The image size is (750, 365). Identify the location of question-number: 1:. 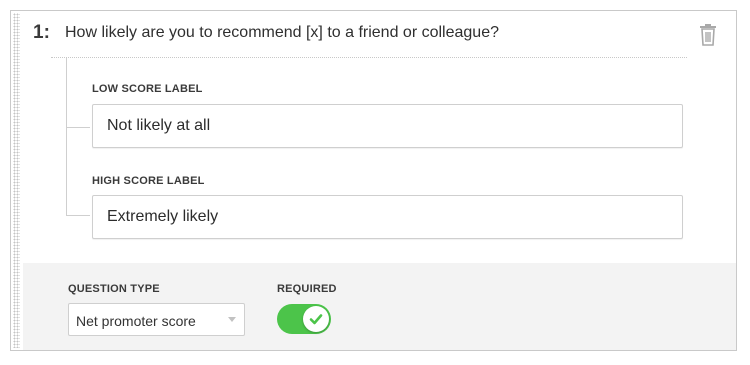
(41, 32).